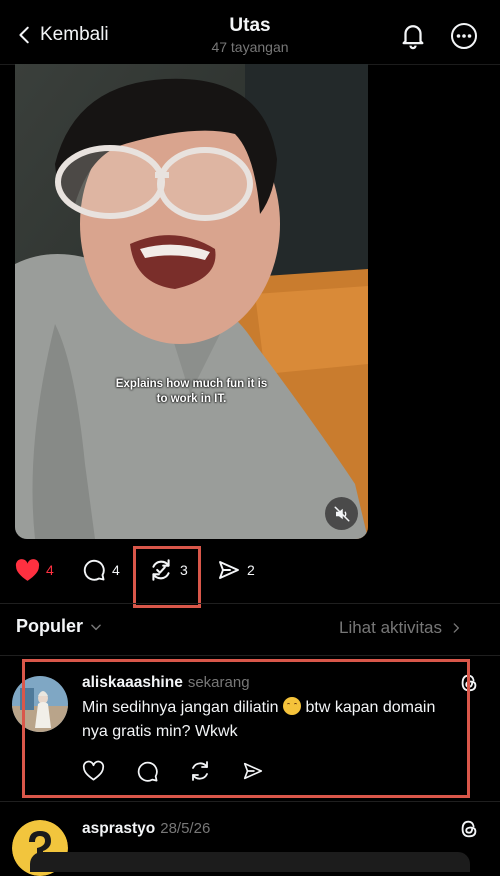 The image size is (500, 876). I want to click on comment-icon, so click(94, 570).